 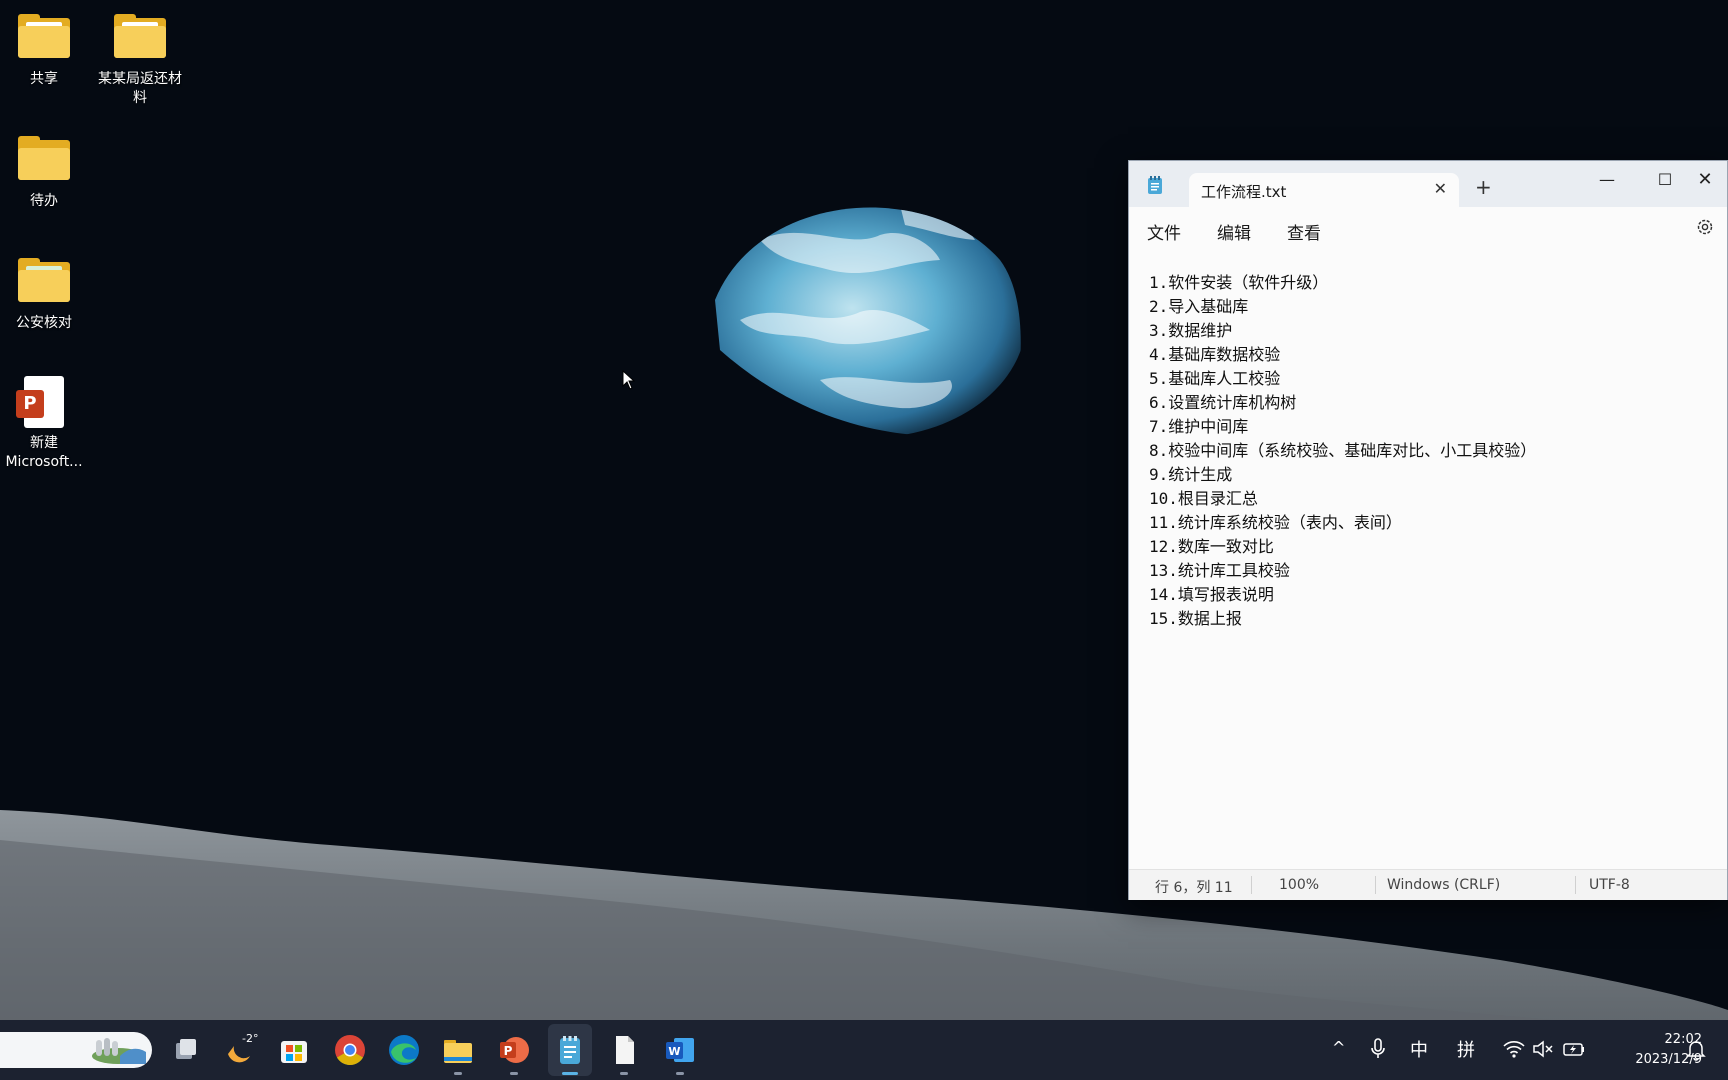 What do you see at coordinates (44, 79) in the screenshot?
I see `desktop-icon-label: 共享` at bounding box center [44, 79].